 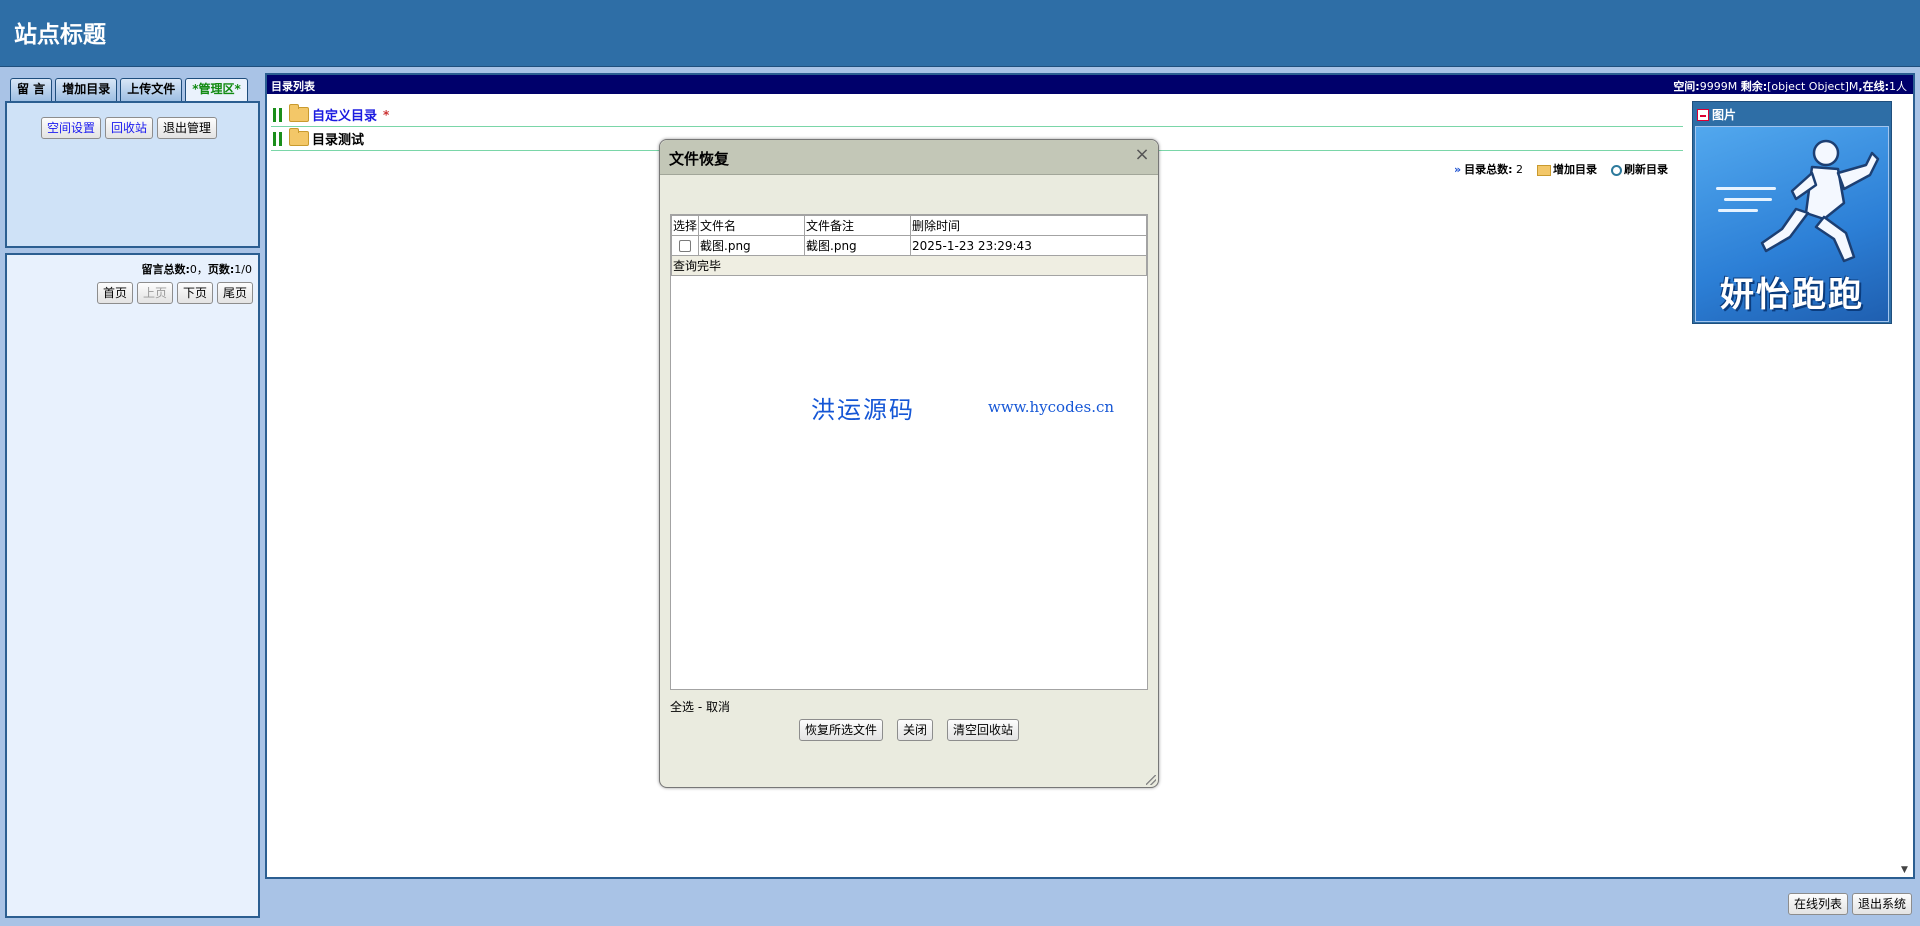 I want to click on remain-label: 剩余:, so click(x=1754, y=86).